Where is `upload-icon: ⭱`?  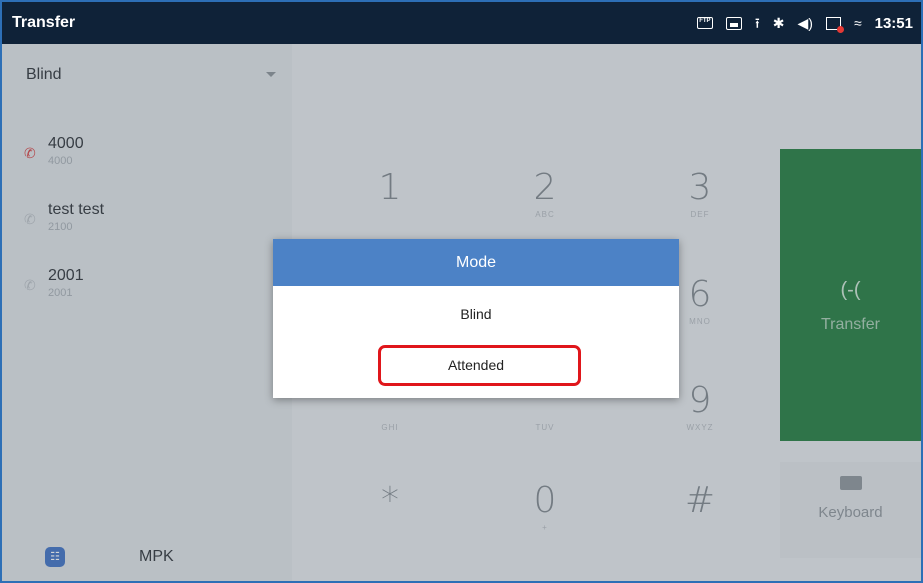
upload-icon: ⭱ is located at coordinates (757, 23).